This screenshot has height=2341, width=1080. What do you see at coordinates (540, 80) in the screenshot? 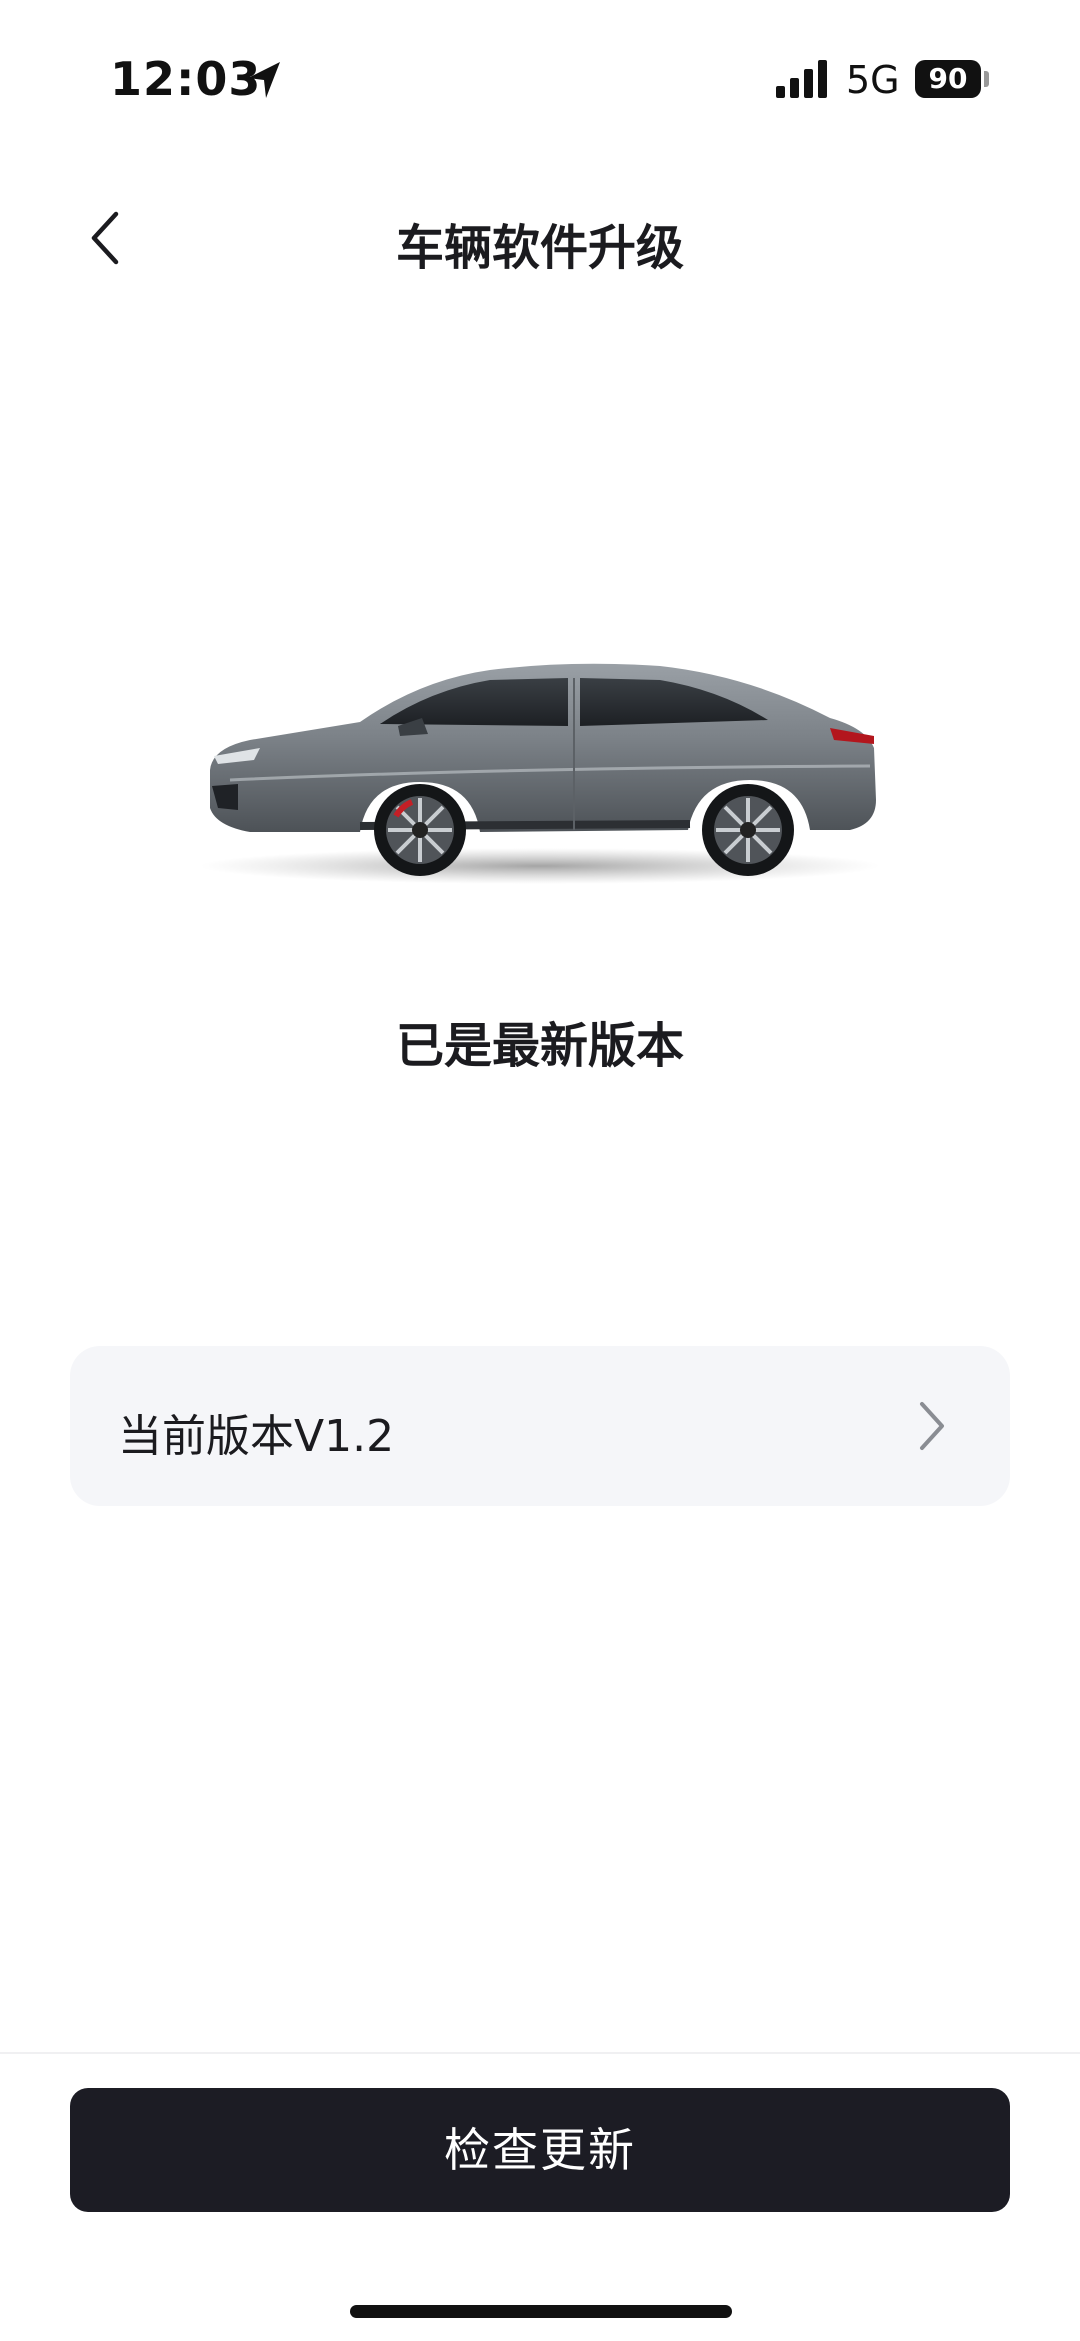
I see `status-bar: 12:03 5G 90` at bounding box center [540, 80].